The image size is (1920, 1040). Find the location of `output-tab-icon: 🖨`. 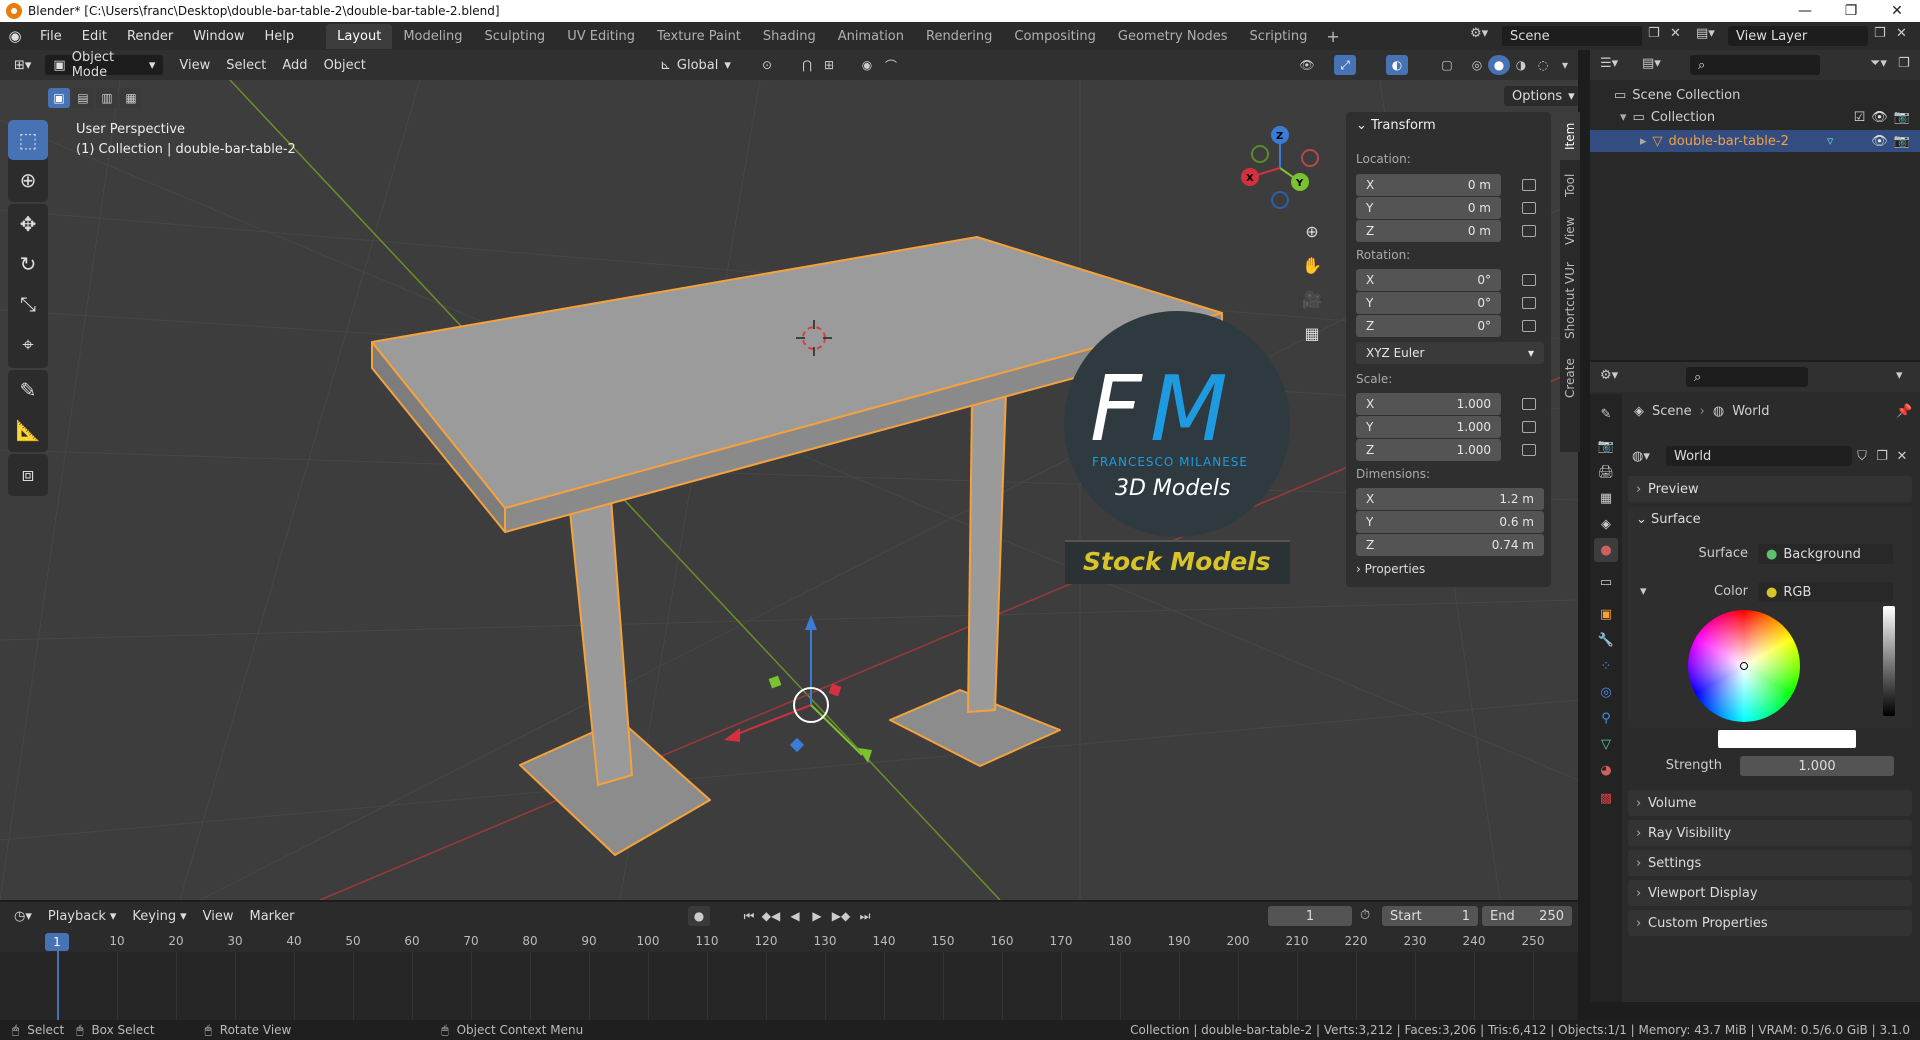

output-tab-icon: 🖨 is located at coordinates (1606, 472).